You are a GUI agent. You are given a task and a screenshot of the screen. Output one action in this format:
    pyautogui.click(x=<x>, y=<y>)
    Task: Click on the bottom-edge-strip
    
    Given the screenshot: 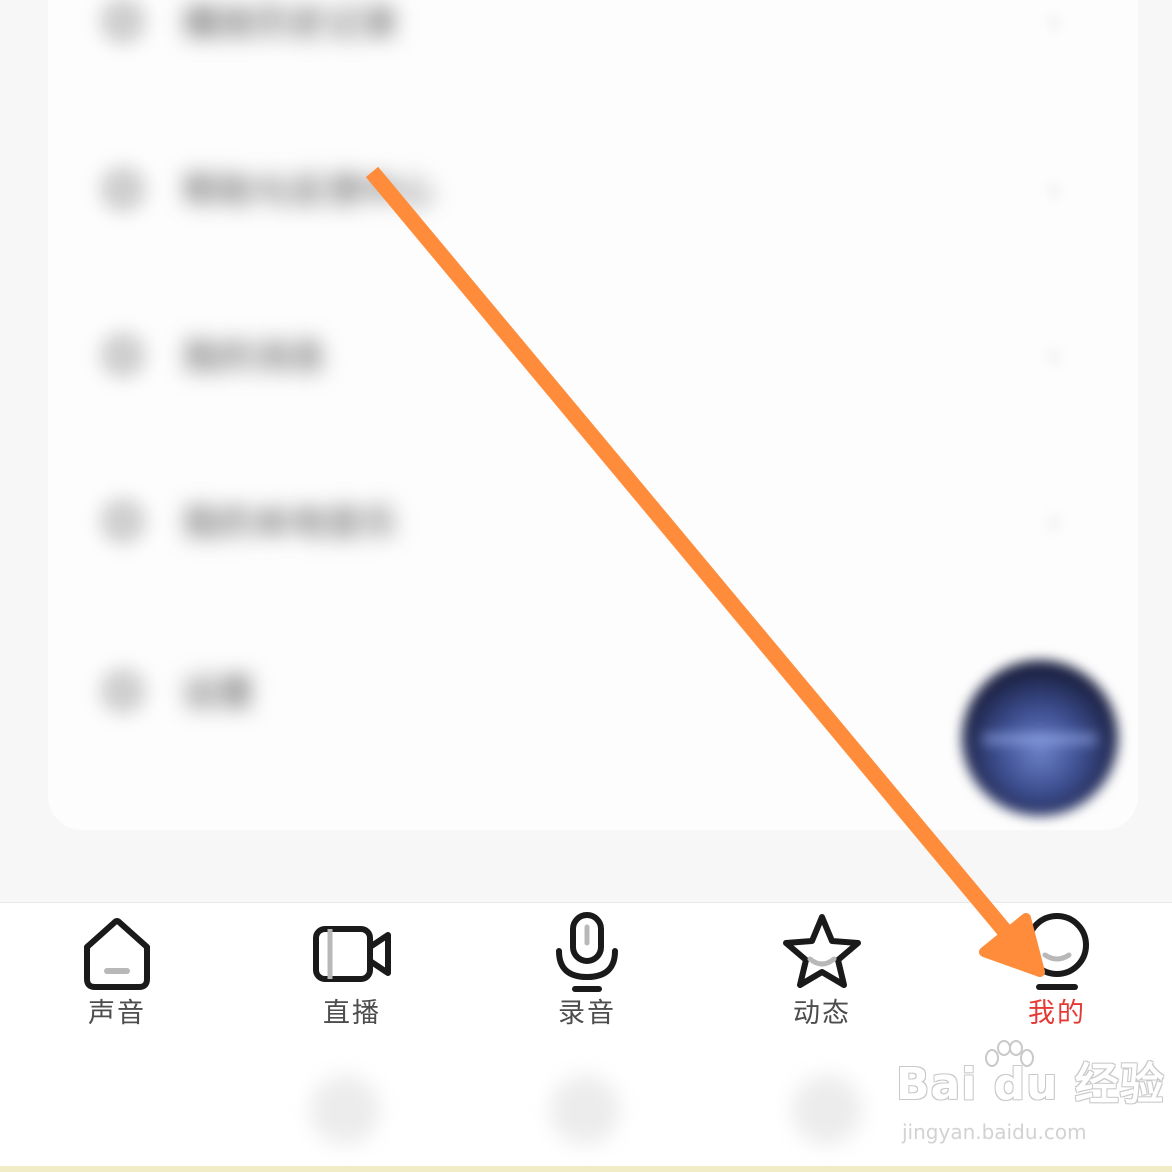 What is the action you would take?
    pyautogui.click(x=586, y=1169)
    